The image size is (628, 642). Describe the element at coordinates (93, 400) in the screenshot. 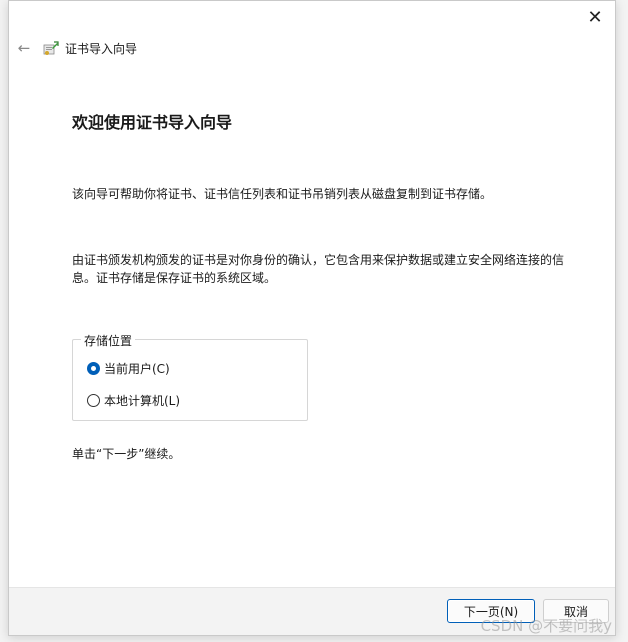

I see `radio-unselected-icon` at that location.